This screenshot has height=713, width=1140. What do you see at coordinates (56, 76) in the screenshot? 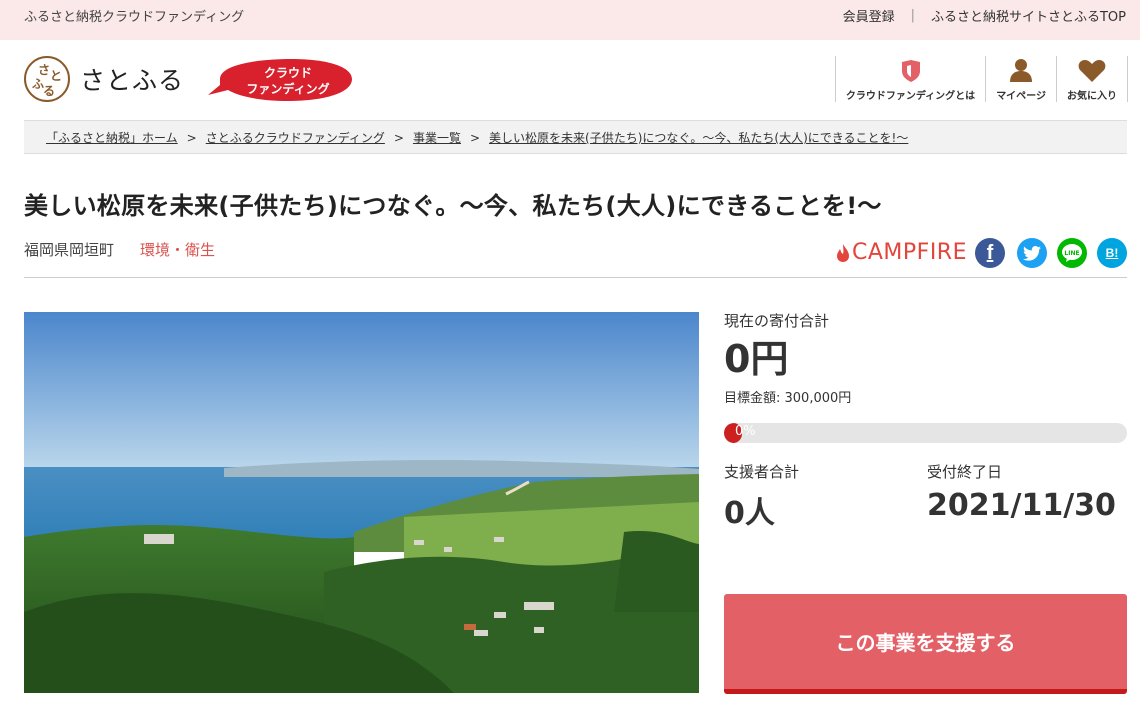
I see `logo-mark-char: と` at bounding box center [56, 76].